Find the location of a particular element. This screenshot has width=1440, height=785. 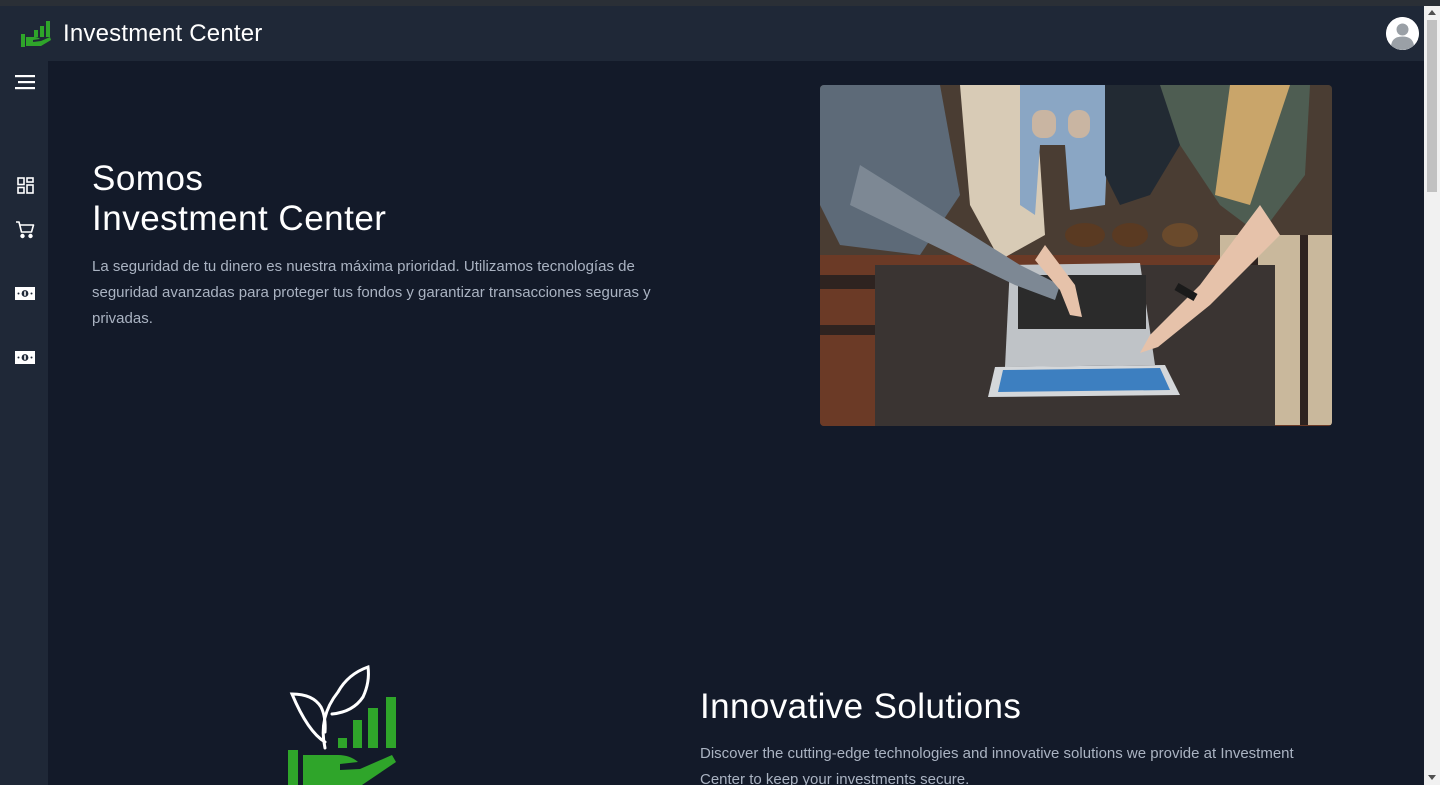

hero-title-line2: Investment Center is located at coordinates (239, 218).